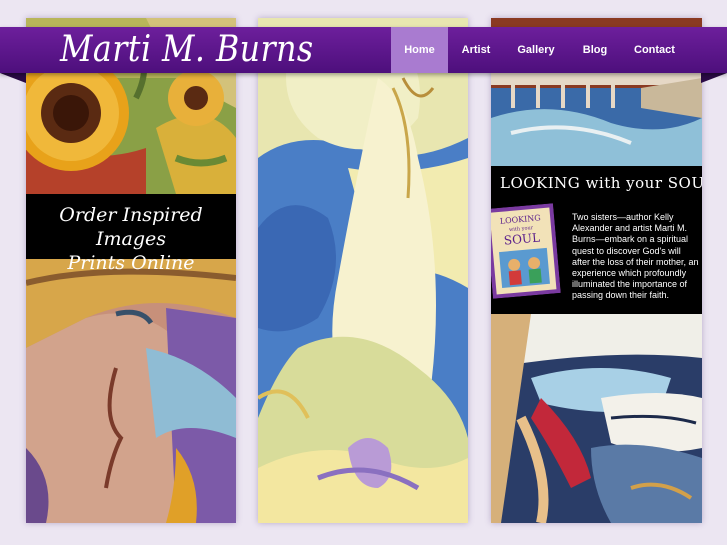 This screenshot has height=545, width=727. I want to click on nav-home: Home, so click(419, 50).